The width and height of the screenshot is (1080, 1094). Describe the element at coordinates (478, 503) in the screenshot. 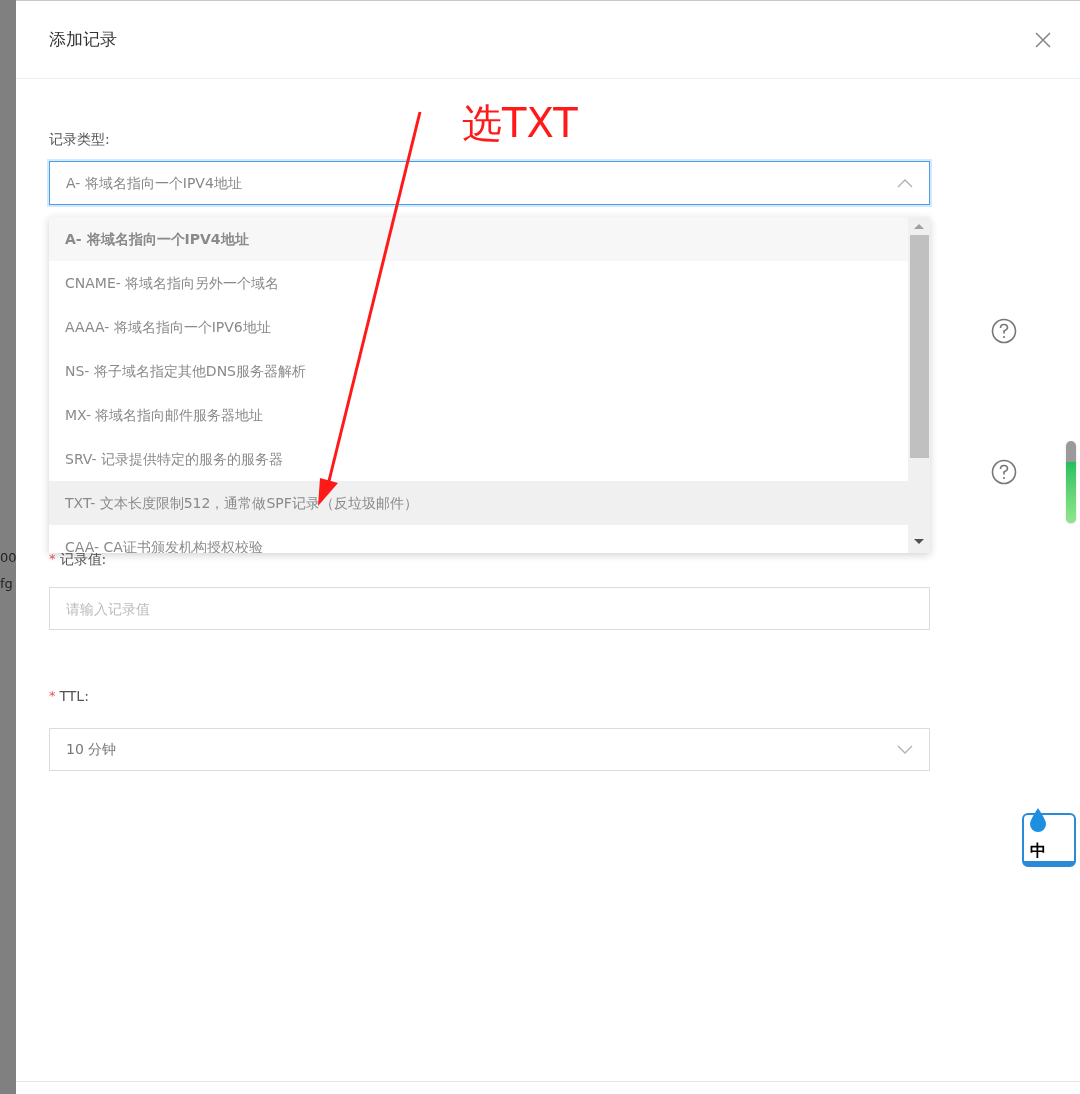

I see `dropdown-option: TXT- 文本长度限制512，通常做SPF记录（反垃圾邮件）` at that location.